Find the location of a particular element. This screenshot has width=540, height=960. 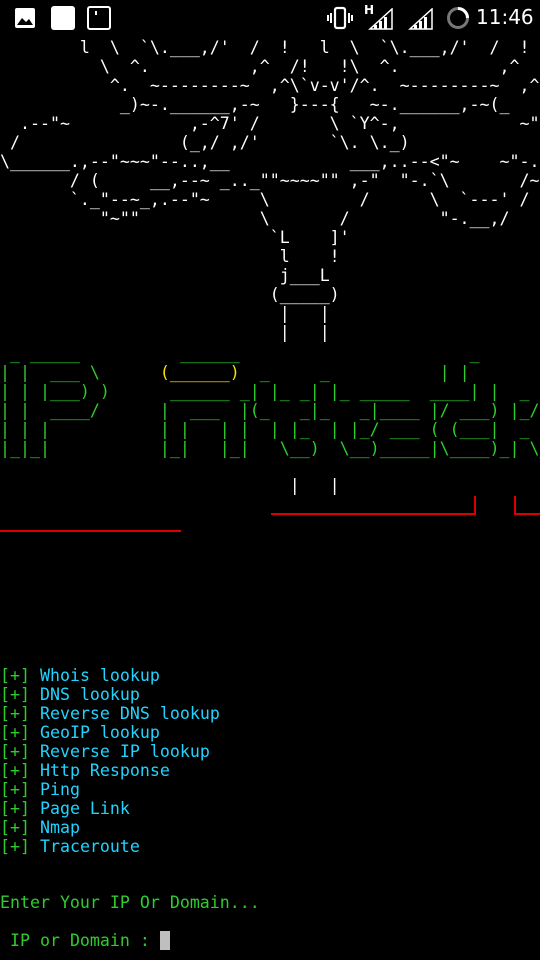

menu-item-reverse-ip: [+] Reverse IP lookup is located at coordinates (110, 751).